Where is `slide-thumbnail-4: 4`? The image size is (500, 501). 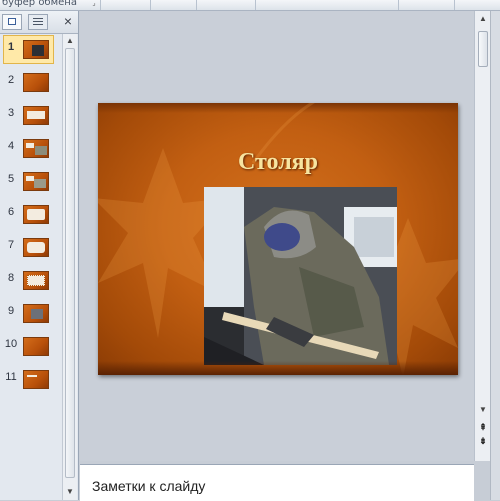 slide-thumbnail-4: 4 is located at coordinates (31, 149).